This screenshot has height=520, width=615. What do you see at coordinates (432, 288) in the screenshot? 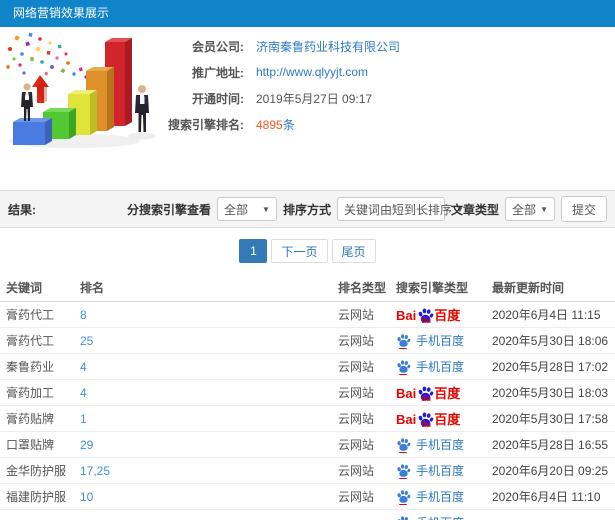
I see `header-engine-type: 搜索引擎类型` at bounding box center [432, 288].